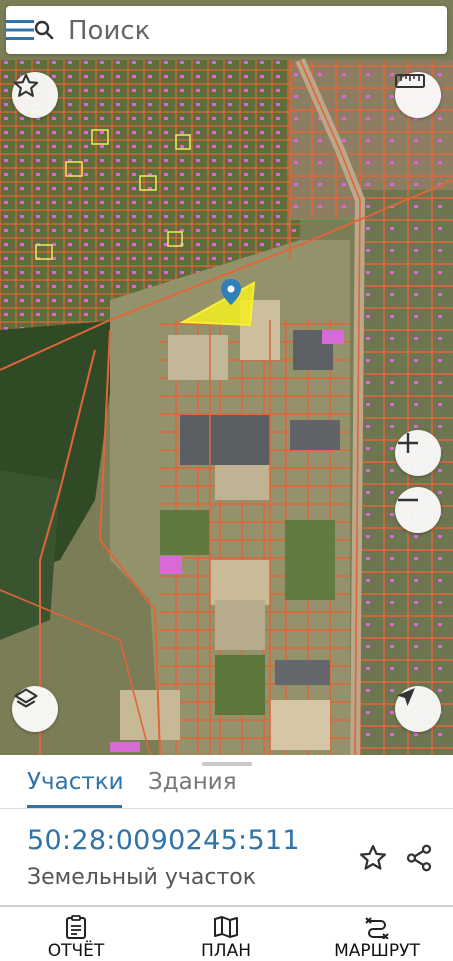  I want to click on menu-icon, so click(20, 30).